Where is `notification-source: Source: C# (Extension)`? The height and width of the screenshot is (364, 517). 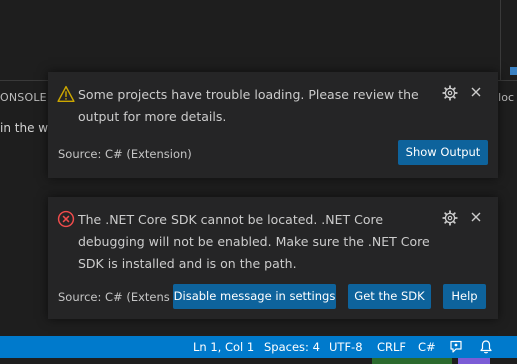 notification-source: Source: C# (Extension) is located at coordinates (125, 154).